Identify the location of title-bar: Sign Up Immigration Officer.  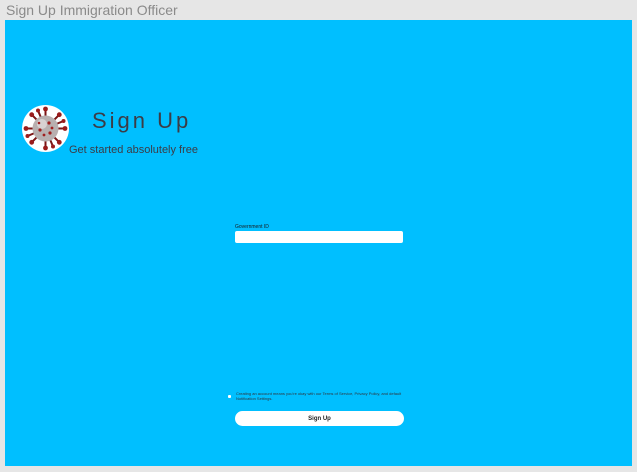
(318, 10).